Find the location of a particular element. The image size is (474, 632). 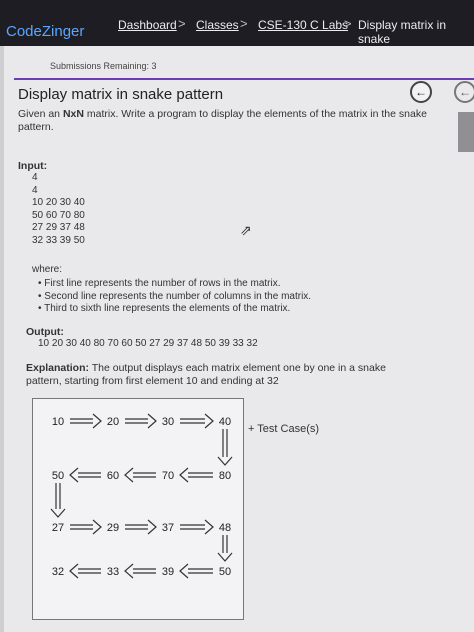

snake-diagram-svg: 10 20 30 40 50 60 70 80 27 29 37 48 32 33 39 50 is located at coordinates (141, 496).